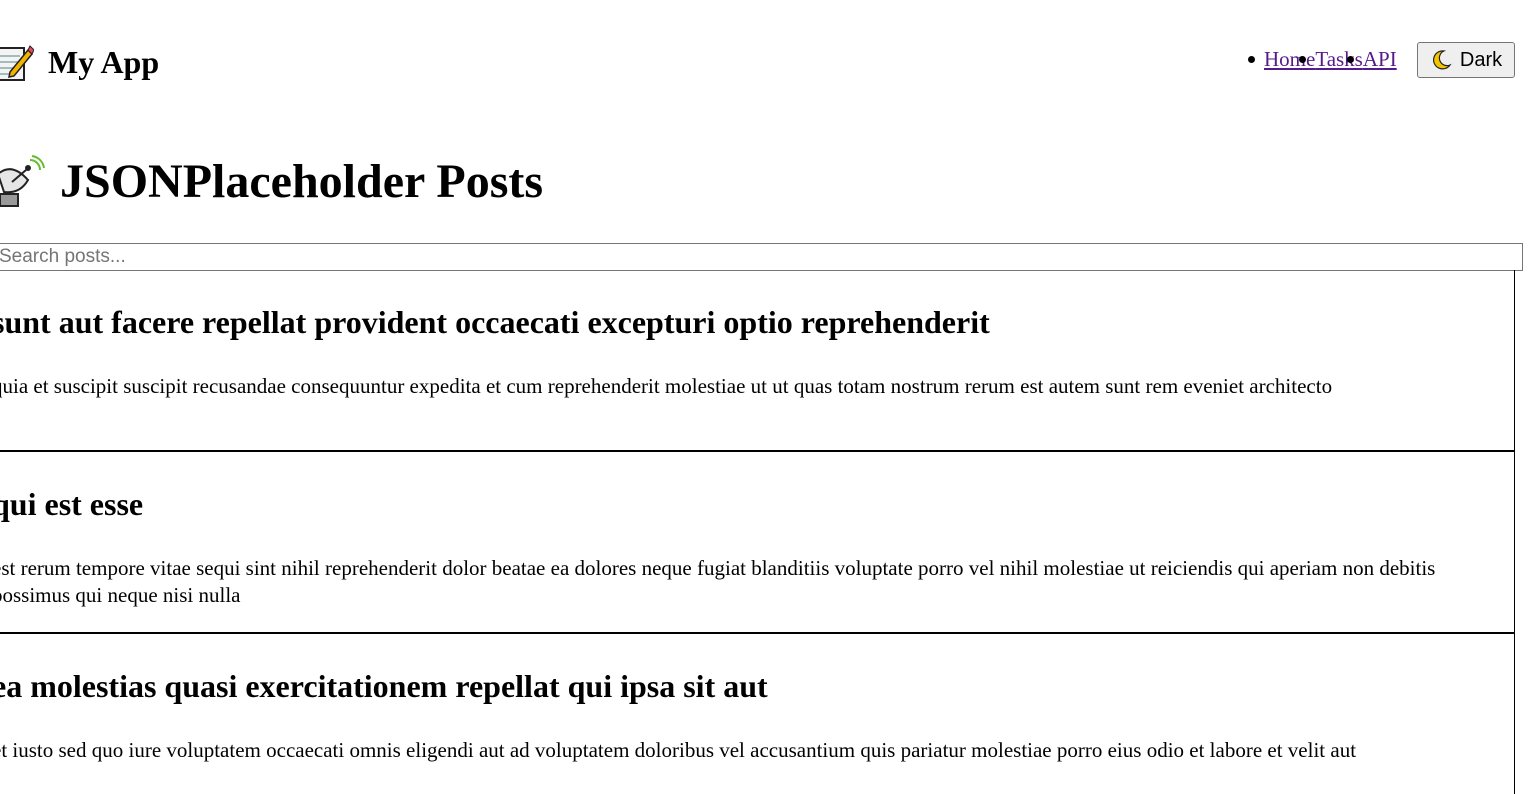 This screenshot has width=1531, height=794. What do you see at coordinates (1289, 59) in the screenshot?
I see `nav-link-home: Home` at bounding box center [1289, 59].